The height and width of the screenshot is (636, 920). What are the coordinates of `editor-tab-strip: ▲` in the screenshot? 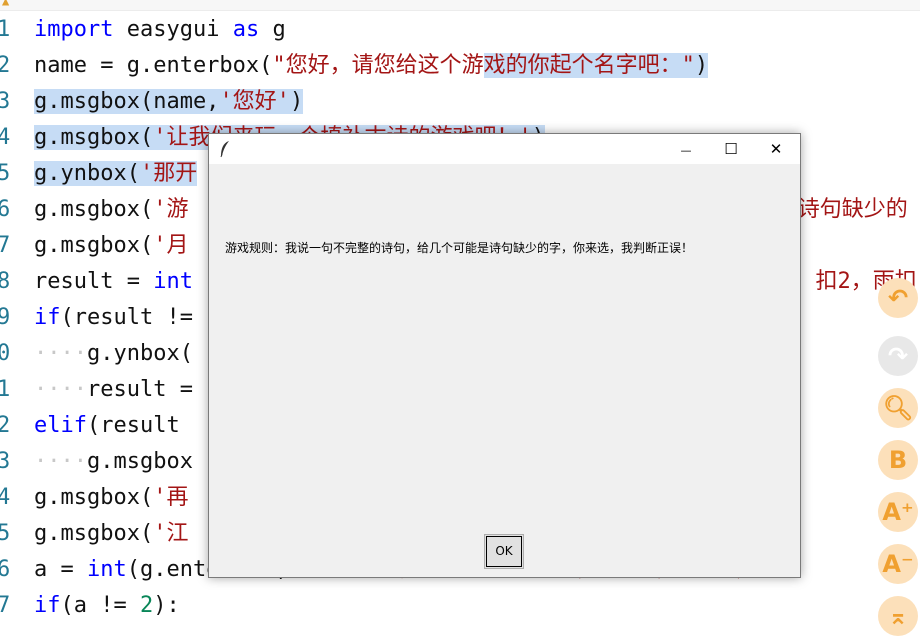 It's located at (460, 5).